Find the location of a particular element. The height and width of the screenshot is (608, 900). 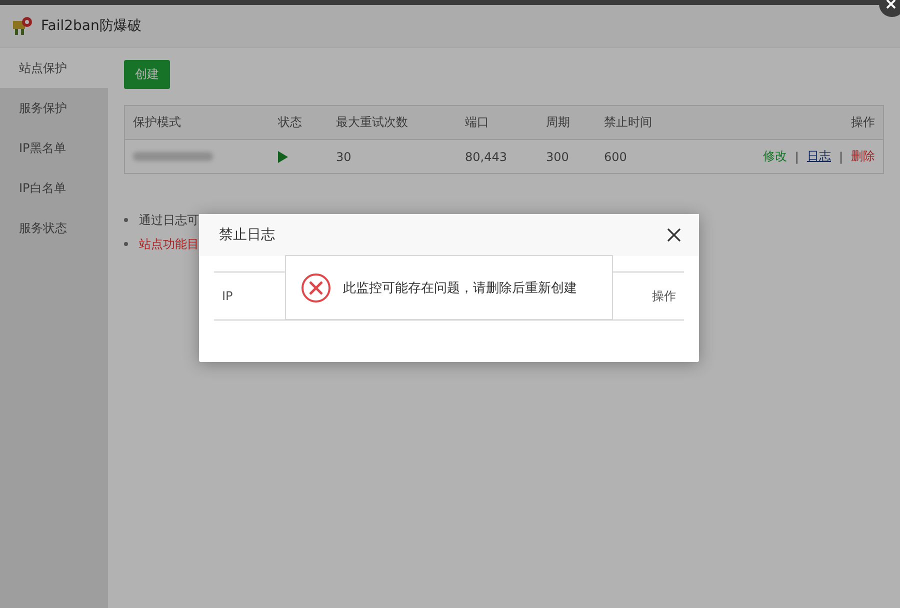

table-cell-text: 600 is located at coordinates (616, 157).